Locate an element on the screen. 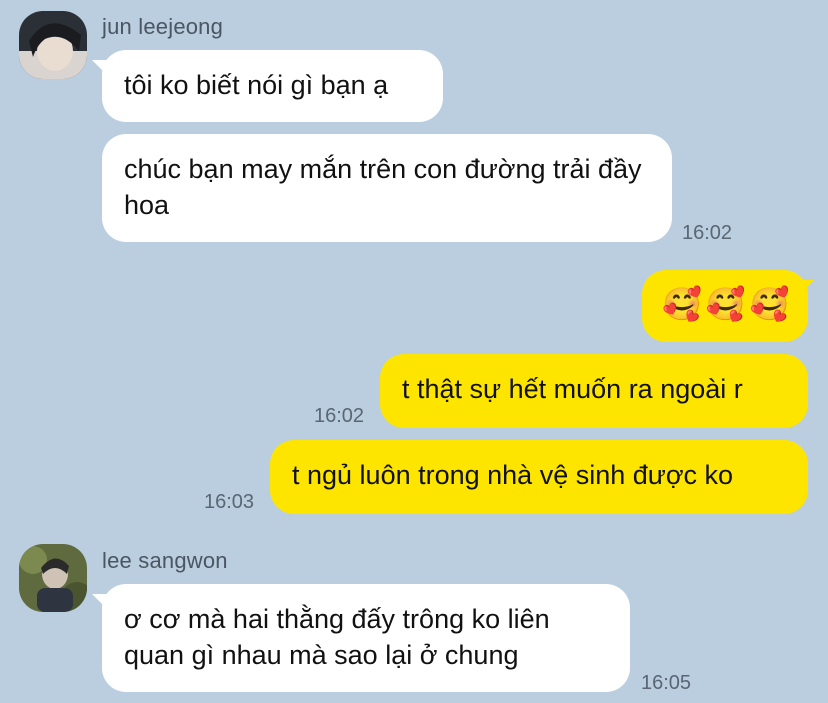 This screenshot has height=703, width=828. incoming-message: tôi ko biết nói gì bạn ạ is located at coordinates (272, 86).